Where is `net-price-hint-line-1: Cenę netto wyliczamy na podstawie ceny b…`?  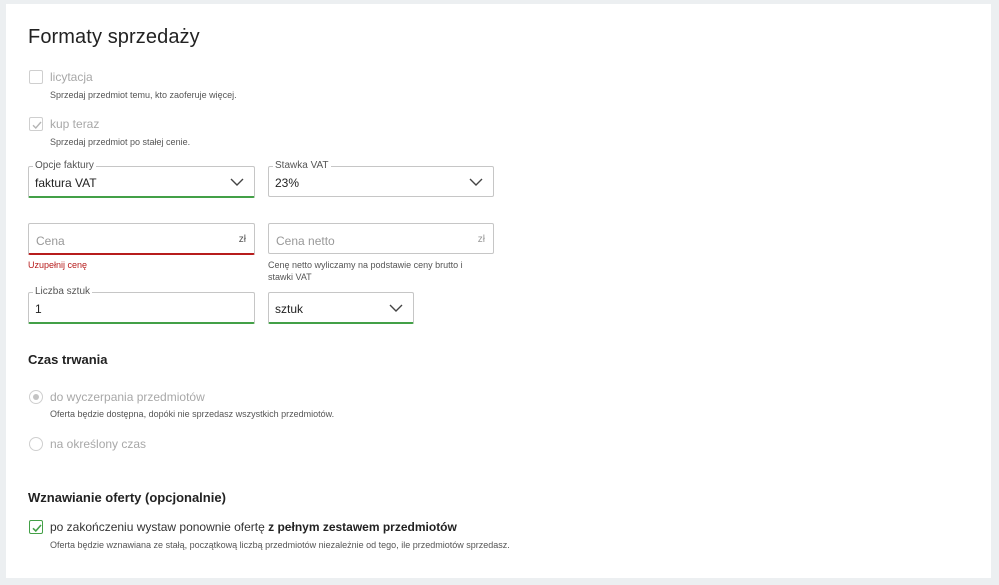 net-price-hint-line-1: Cenę netto wyliczamy na podstawie ceny b… is located at coordinates (365, 265).